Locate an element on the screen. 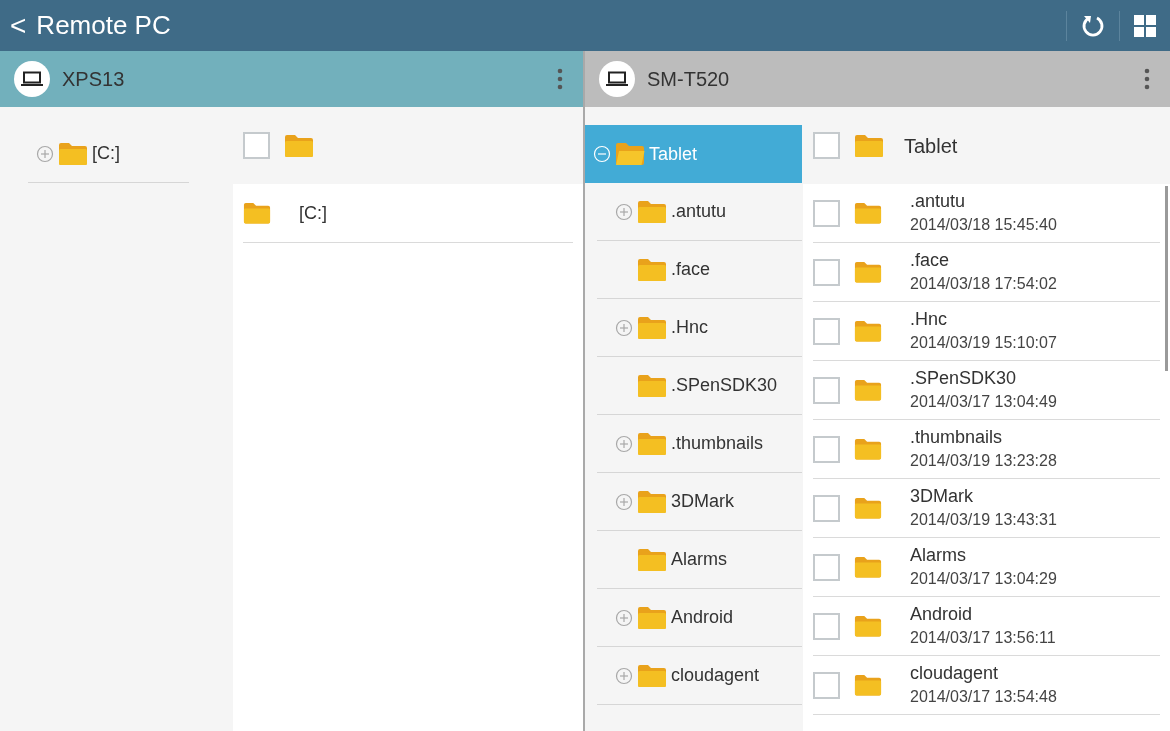  back-button: < is located at coordinates (18, 25).